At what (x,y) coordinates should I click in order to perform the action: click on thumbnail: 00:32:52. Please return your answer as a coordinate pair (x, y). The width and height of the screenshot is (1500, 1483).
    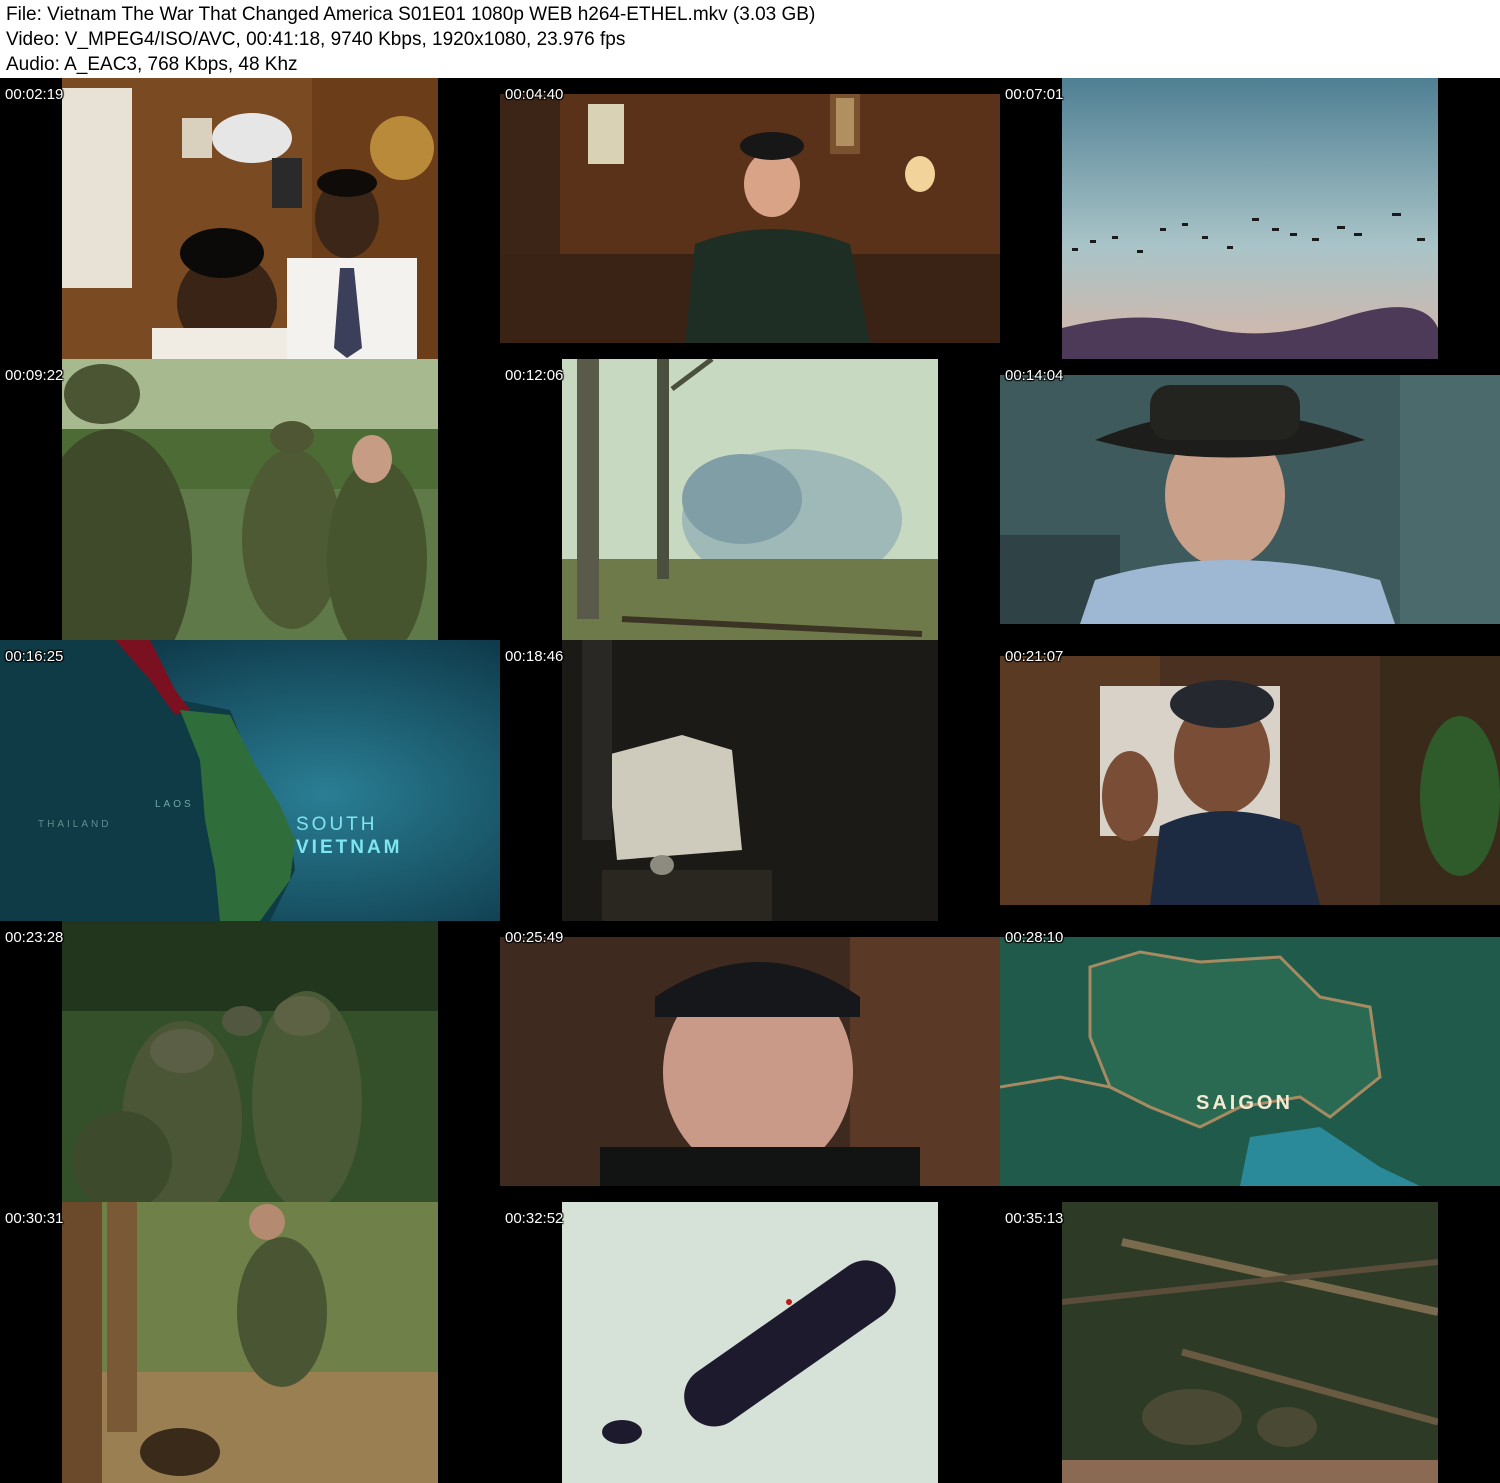
    Looking at the image, I should click on (750, 1342).